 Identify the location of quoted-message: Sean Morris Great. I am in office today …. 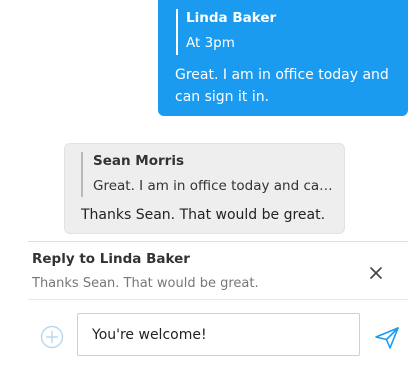
(209, 174).